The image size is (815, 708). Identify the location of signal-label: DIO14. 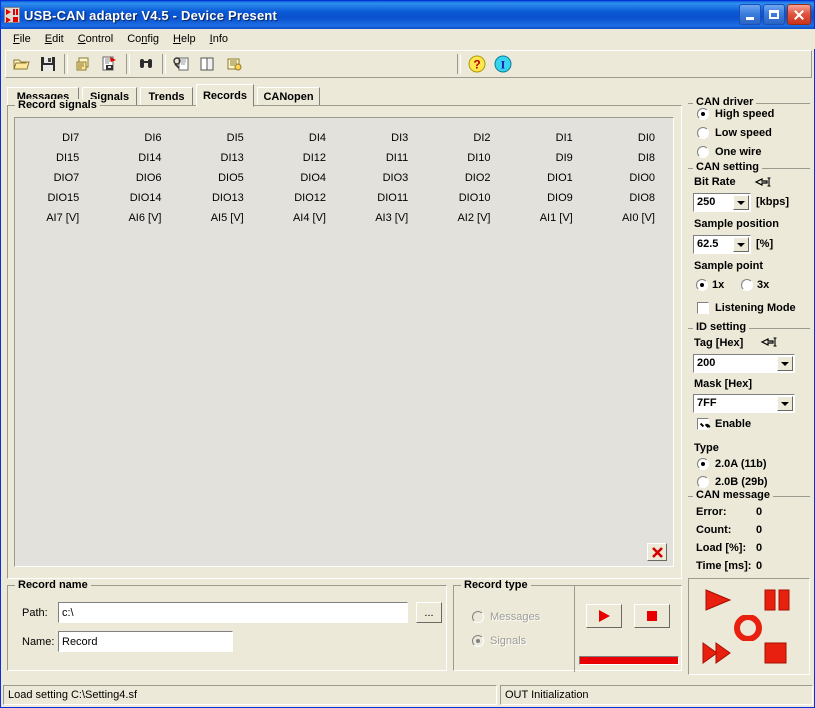
(138, 198).